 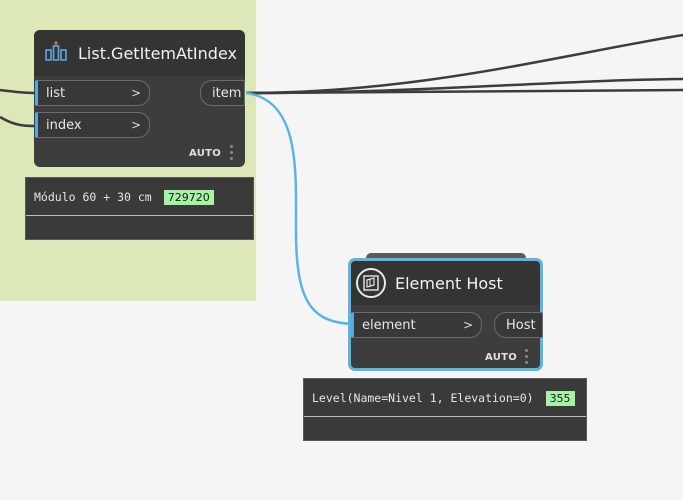 I want to click on port-label: item, so click(x=227, y=93).